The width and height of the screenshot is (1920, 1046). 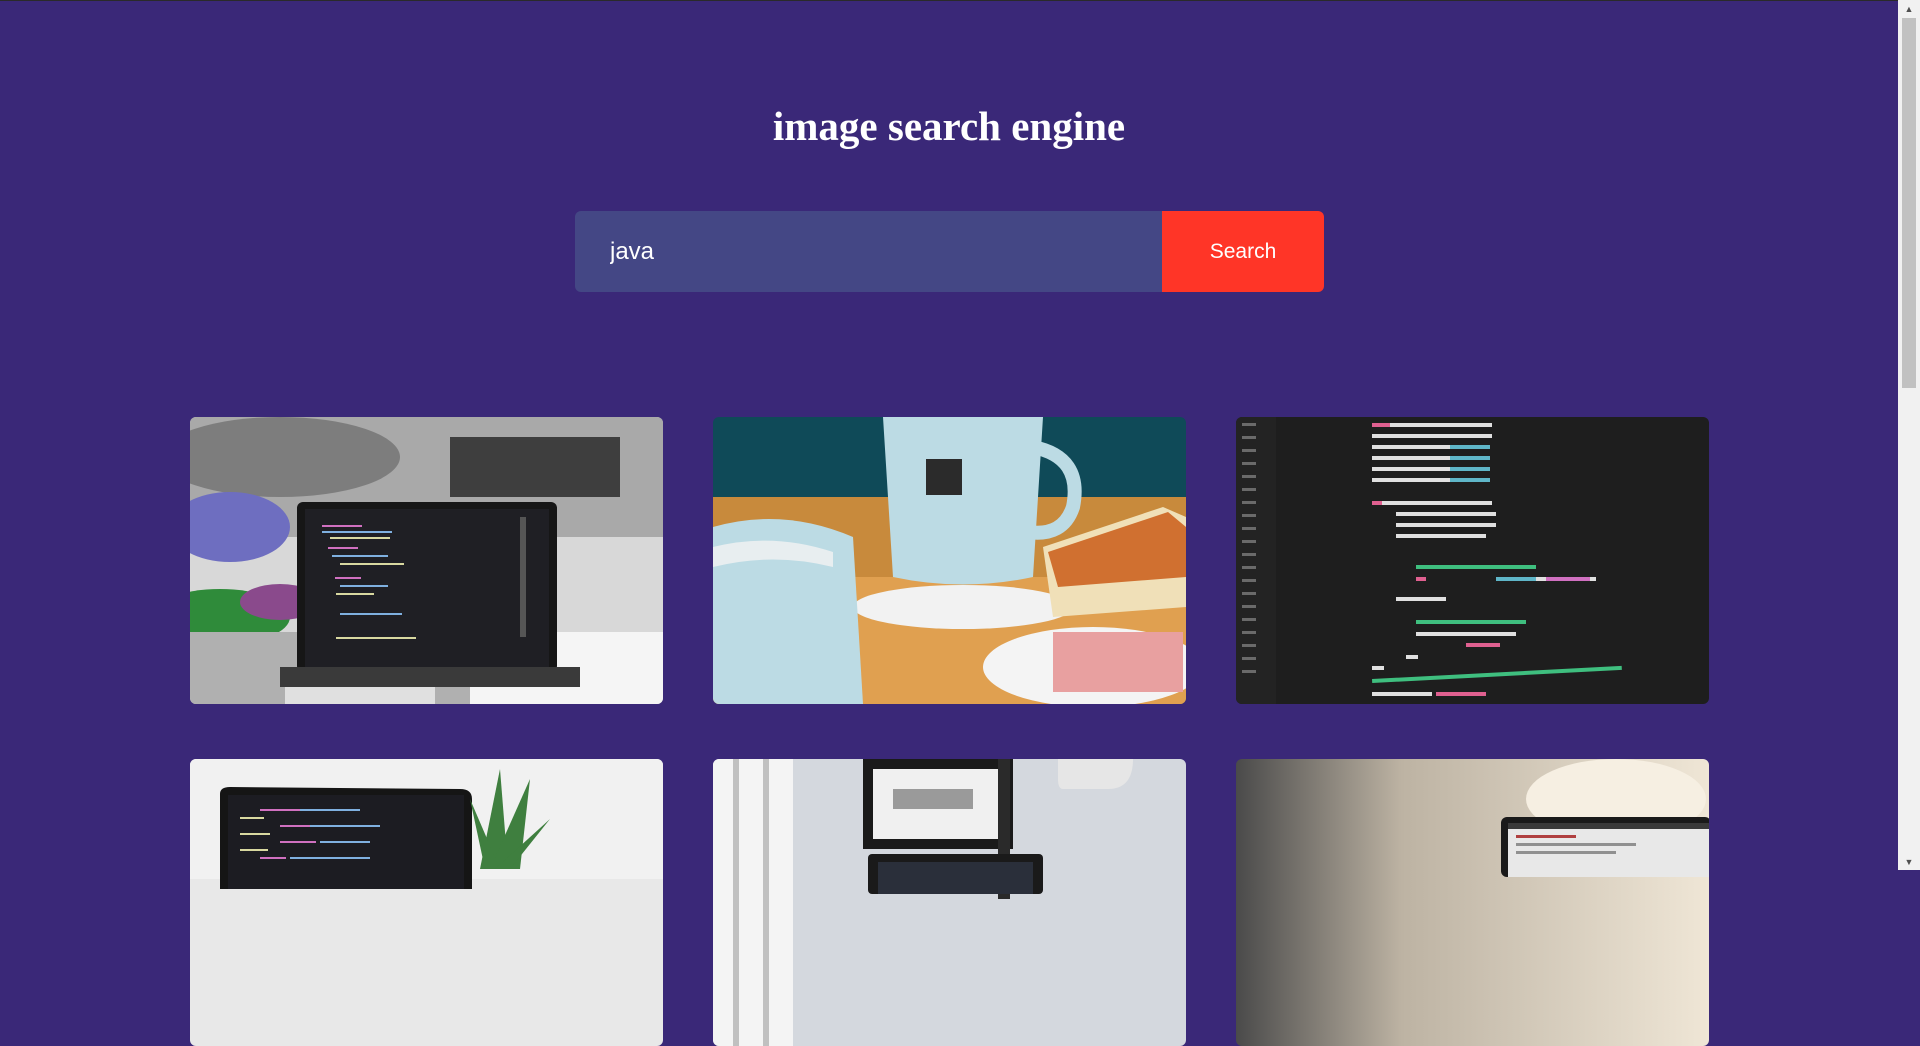 I want to click on laptop-plant-photo, so click(x=426, y=902).